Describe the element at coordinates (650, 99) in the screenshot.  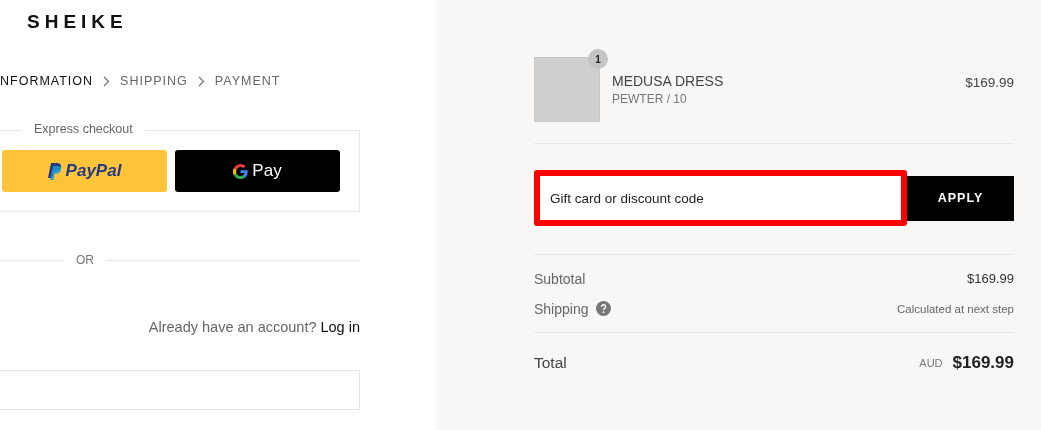
I see `product-variant: PEWTER / 10` at that location.